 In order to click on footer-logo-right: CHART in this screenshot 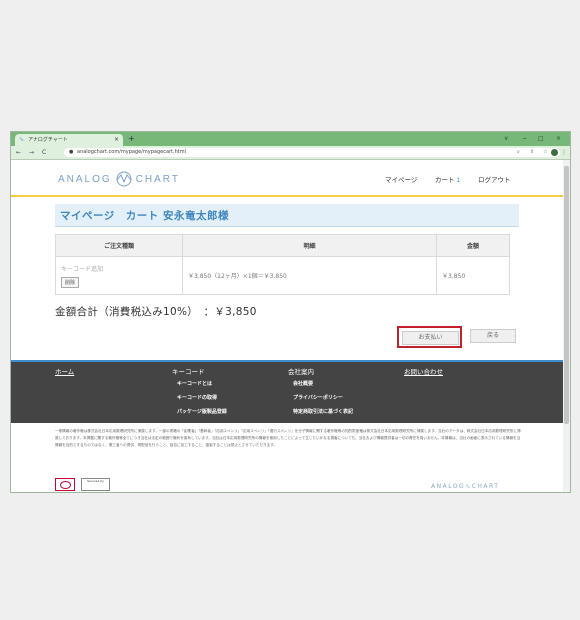, I will do `click(485, 486)`.